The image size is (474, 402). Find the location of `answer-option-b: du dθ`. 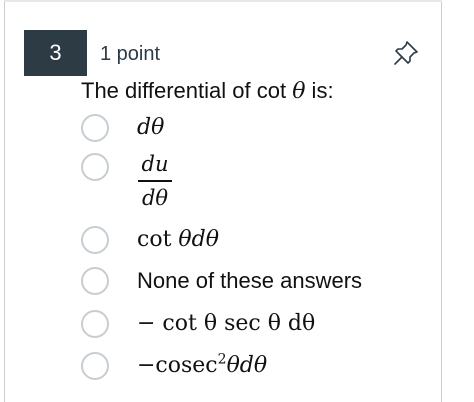

answer-option-b: du dθ is located at coordinates (181, 182).